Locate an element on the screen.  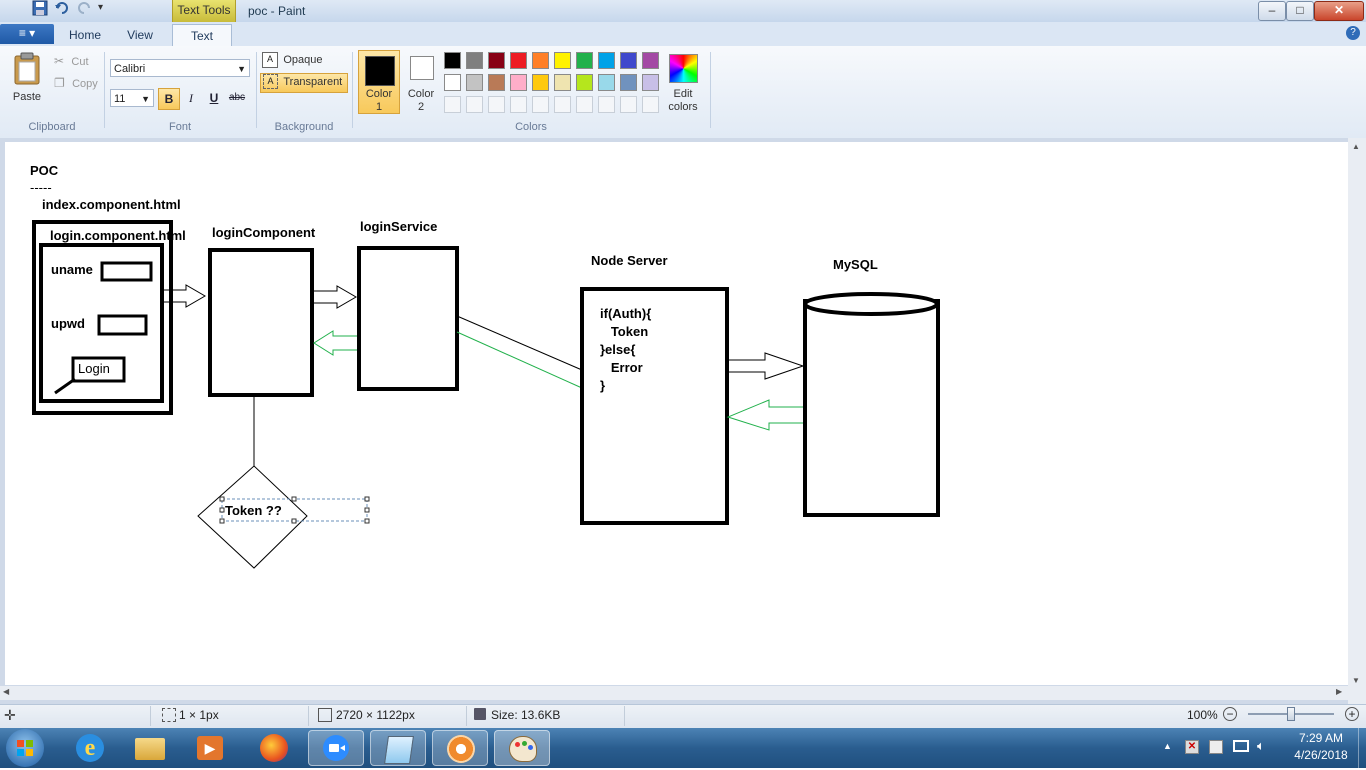
status-divider is located at coordinates (624, 716).